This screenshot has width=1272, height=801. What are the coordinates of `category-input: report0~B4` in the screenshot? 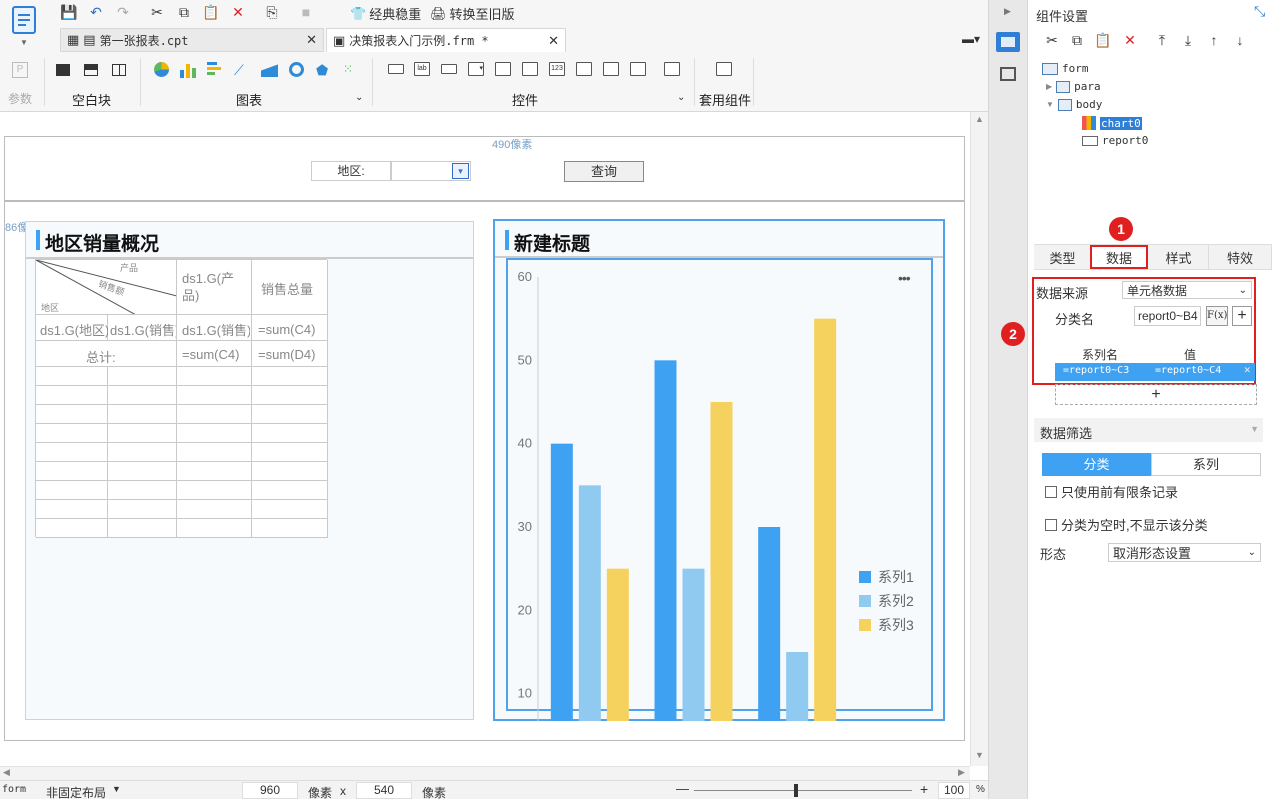 It's located at (1167, 316).